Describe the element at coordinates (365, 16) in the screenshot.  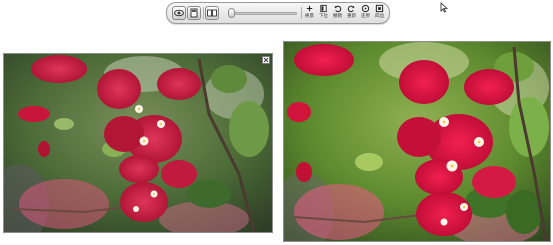
I see `restore-label: 还原` at that location.